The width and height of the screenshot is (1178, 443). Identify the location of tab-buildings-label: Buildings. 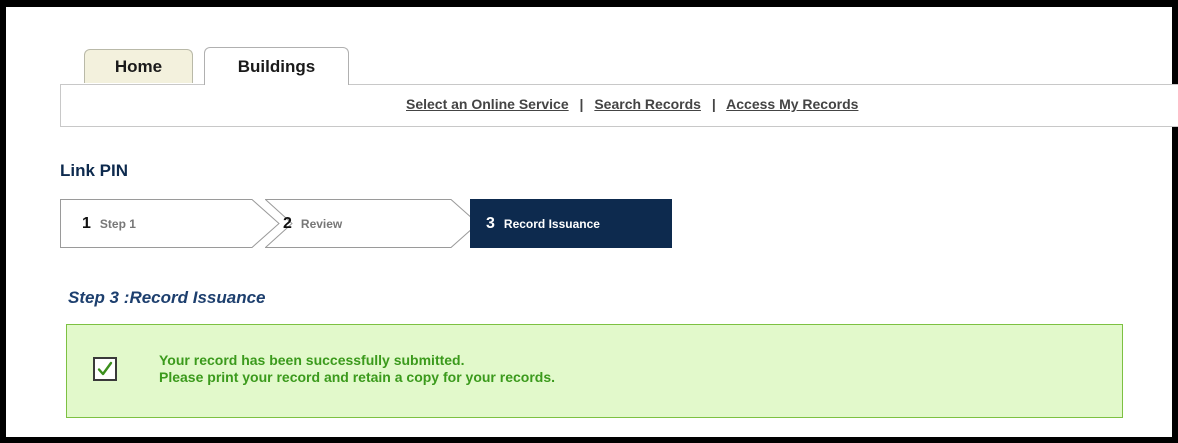
(276, 66).